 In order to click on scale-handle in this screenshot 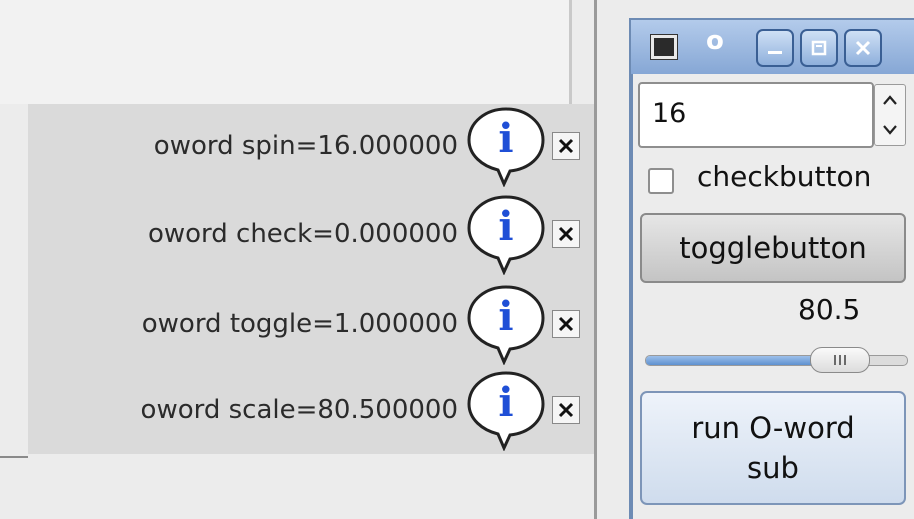, I will do `click(840, 360)`.